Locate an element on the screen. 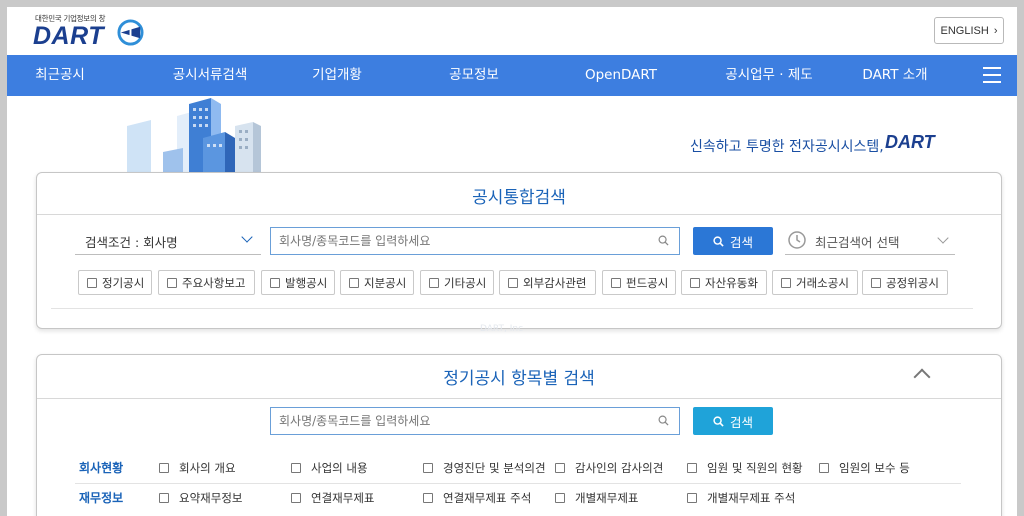 The width and height of the screenshot is (1024, 516). search-condition-label: 검색조건 : 회사명 is located at coordinates (131, 242).